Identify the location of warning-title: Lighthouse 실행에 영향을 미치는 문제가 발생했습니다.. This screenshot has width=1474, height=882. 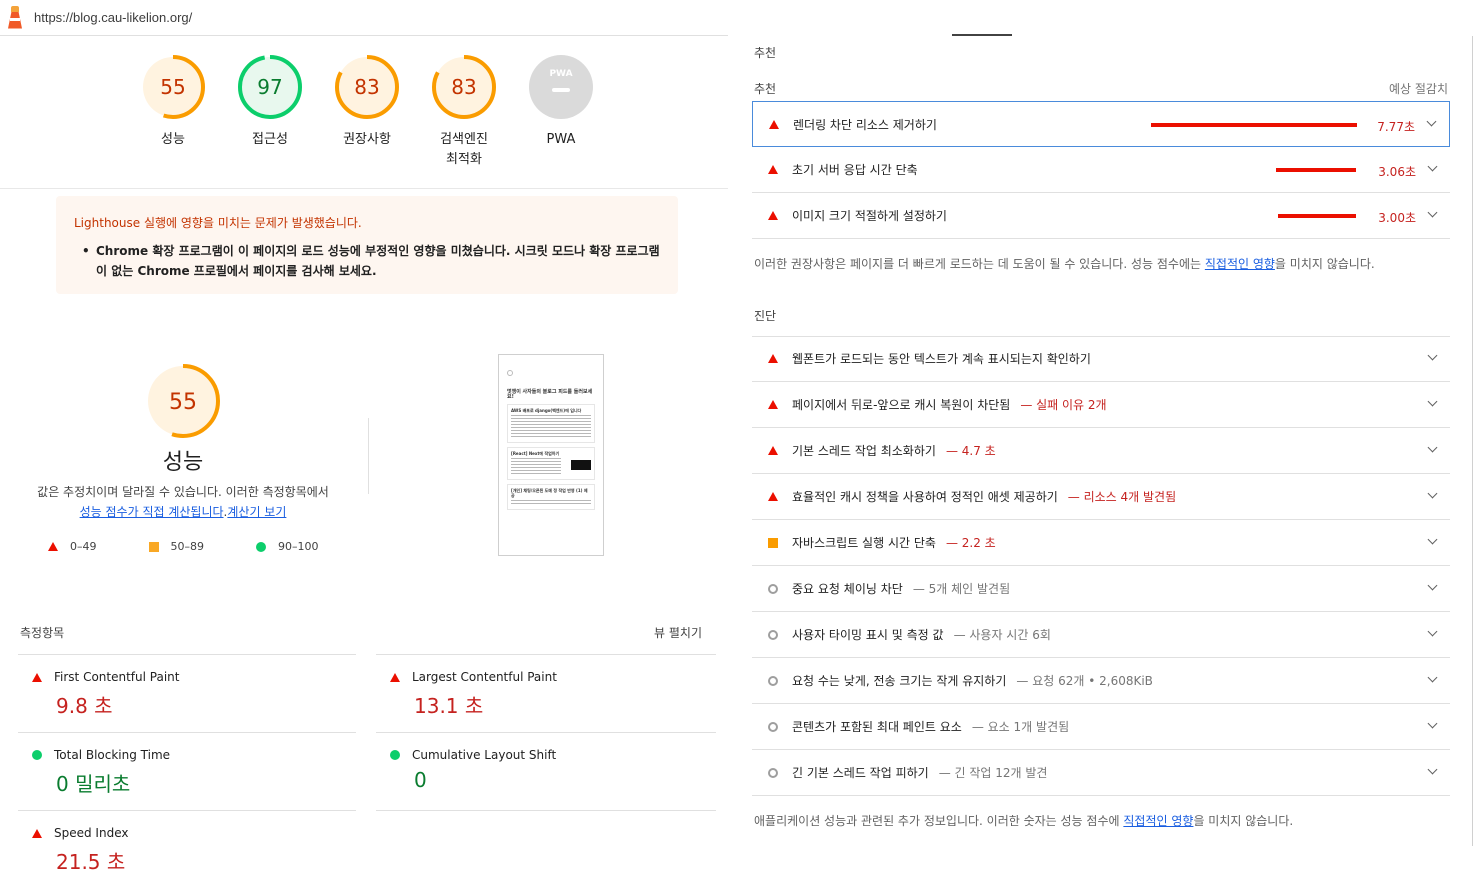
(218, 223).